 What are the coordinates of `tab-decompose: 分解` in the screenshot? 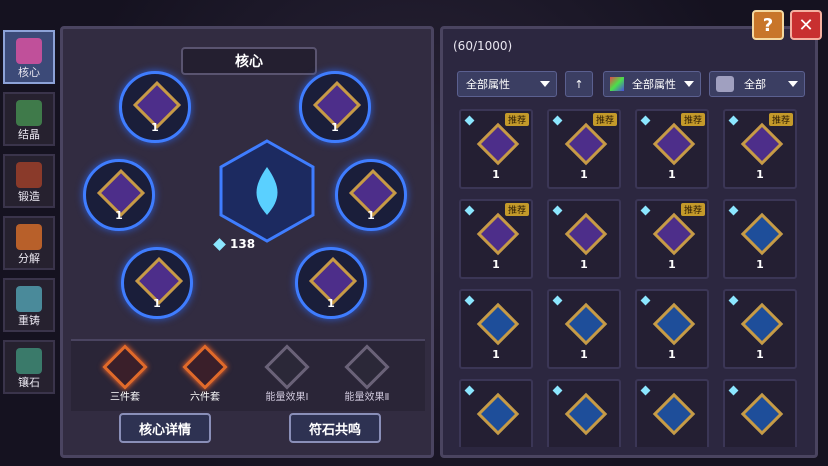 It's located at (29, 243).